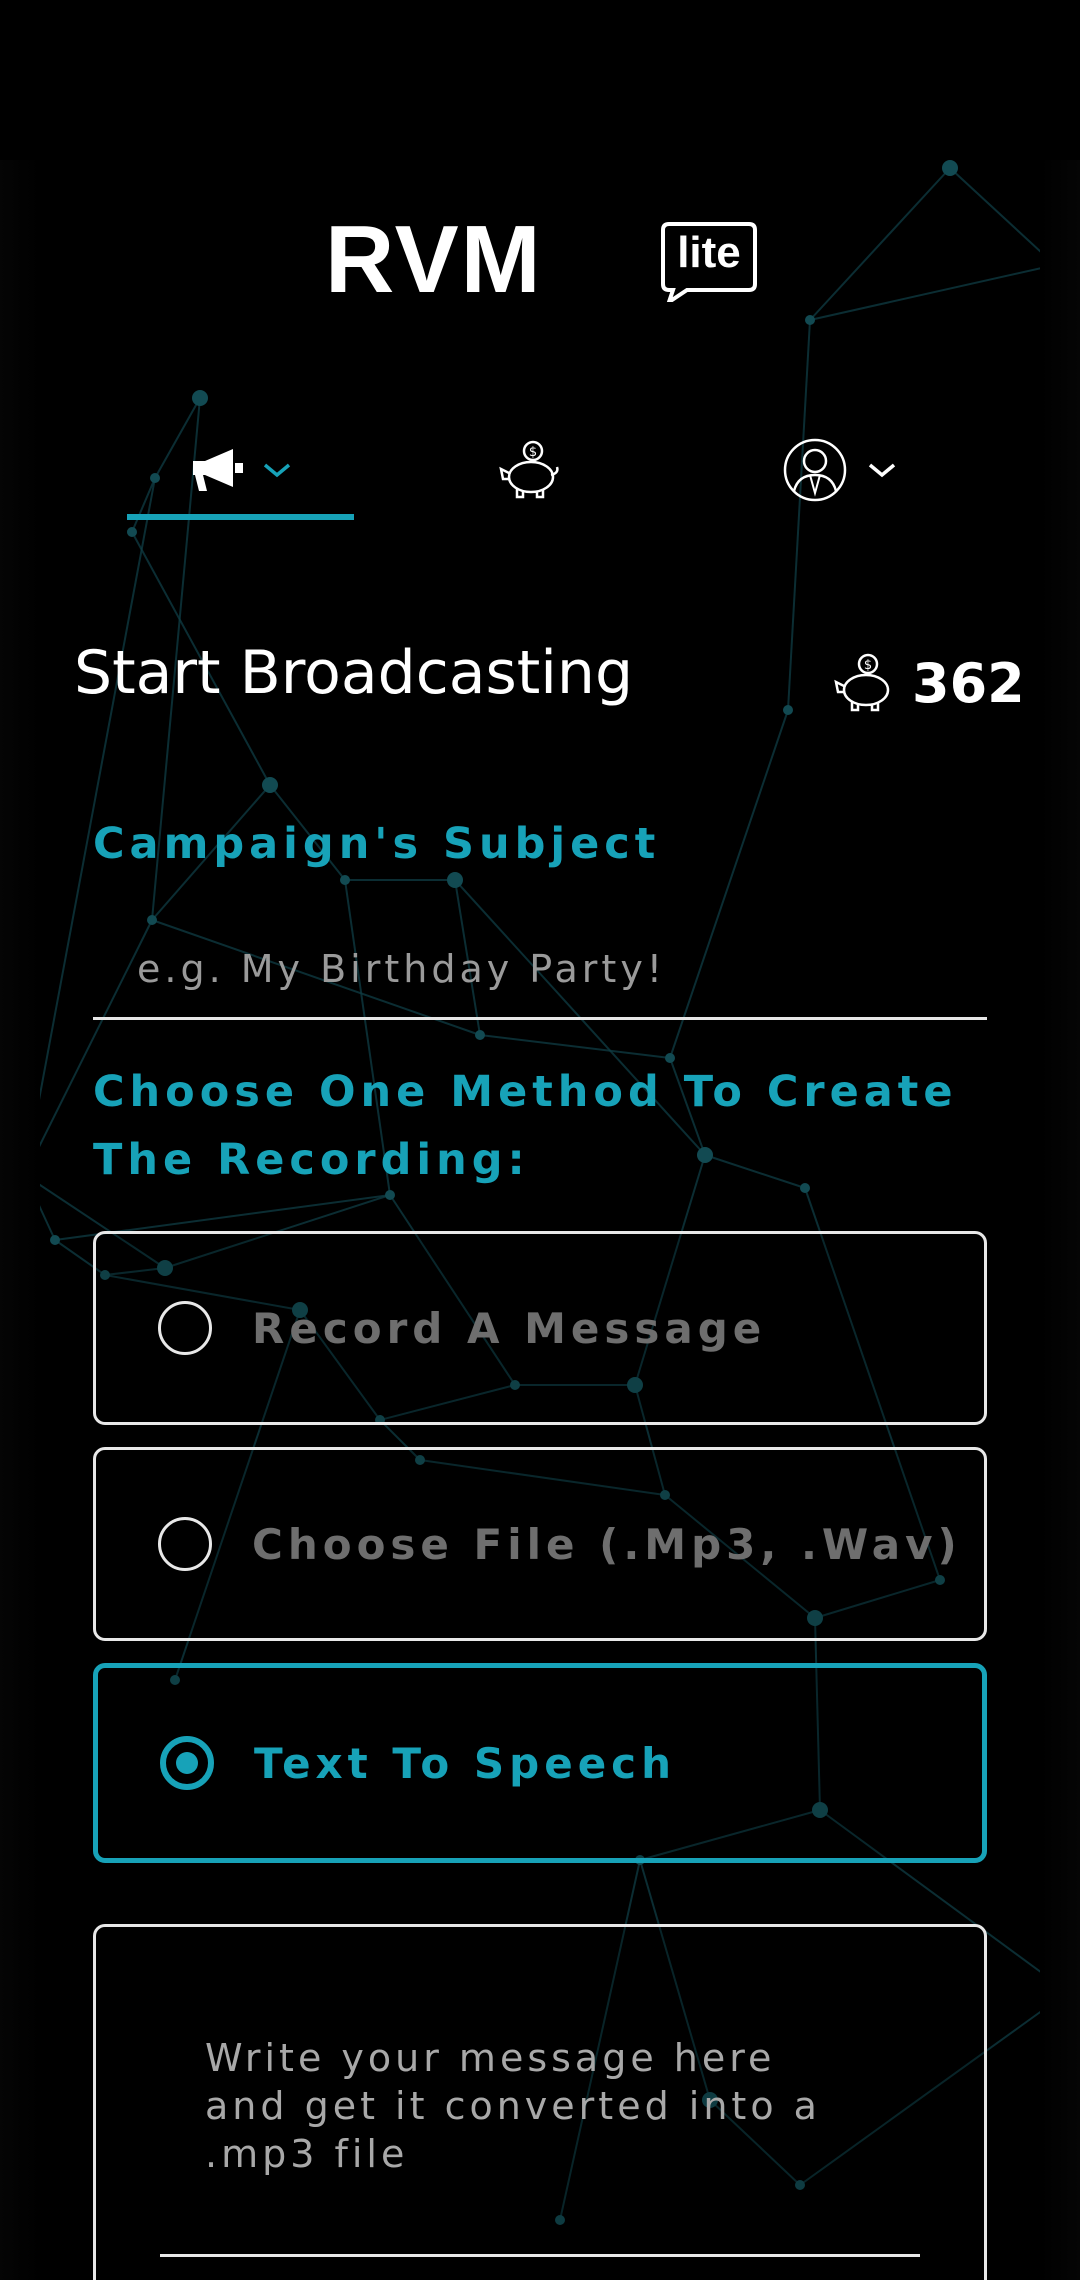 Image resolution: width=1080 pixels, height=2280 pixels. Describe the element at coordinates (185, 1328) in the screenshot. I see `radio-record` at that location.